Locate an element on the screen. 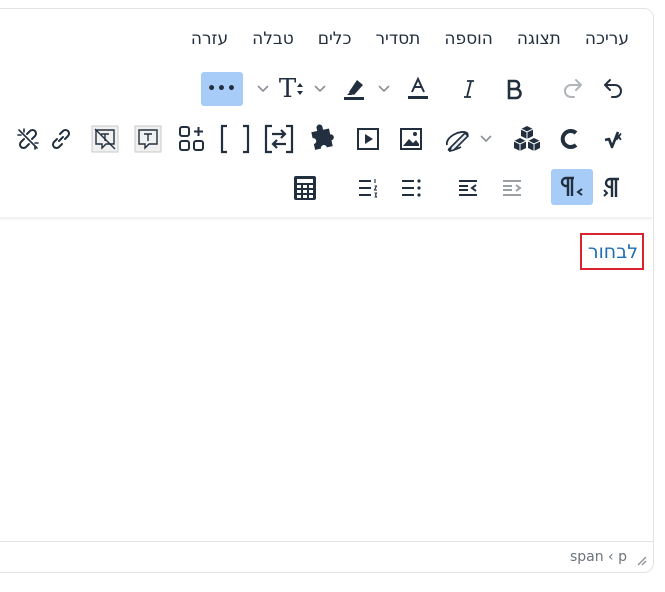  font-size-icon: T is located at coordinates (287, 89).